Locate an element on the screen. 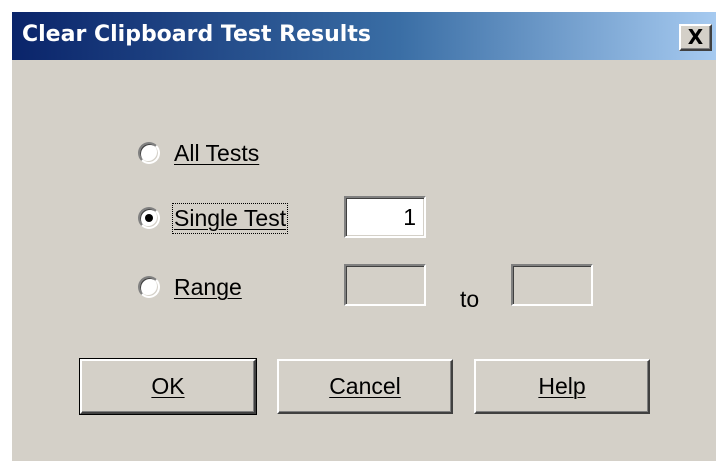  cancel-button: Cancel is located at coordinates (365, 386).